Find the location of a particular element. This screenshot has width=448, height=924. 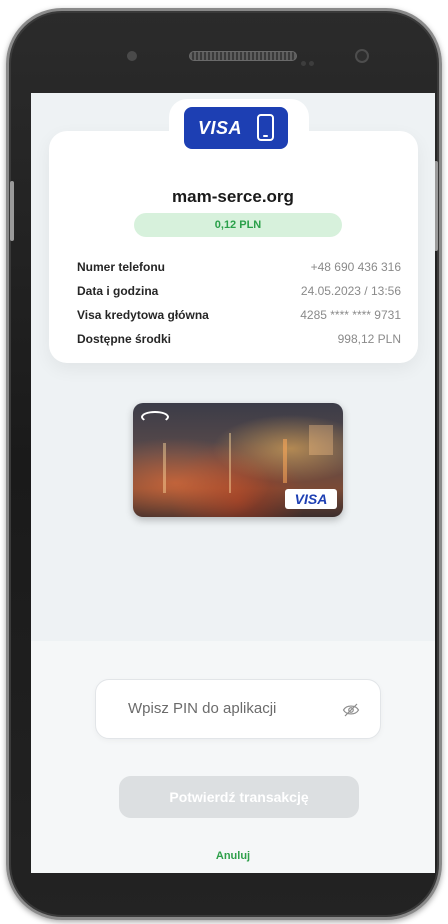

confirm-transaction-button: Potwierdź transakcję is located at coordinates (239, 797).